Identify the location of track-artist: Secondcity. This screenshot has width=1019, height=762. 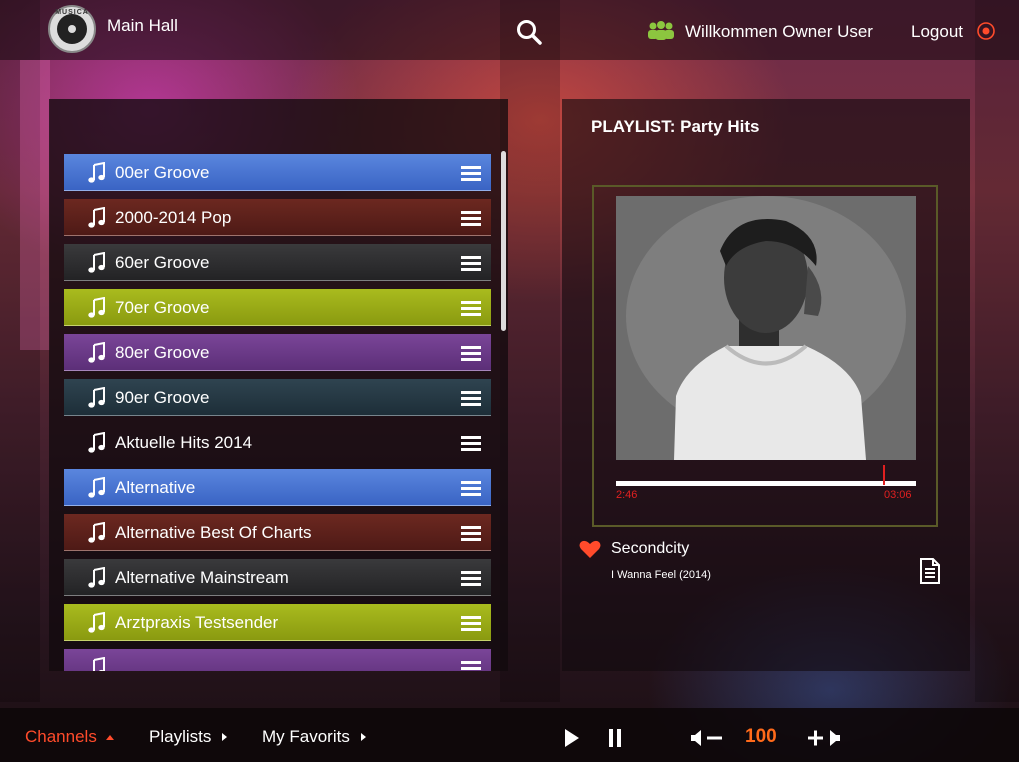
(650, 548).